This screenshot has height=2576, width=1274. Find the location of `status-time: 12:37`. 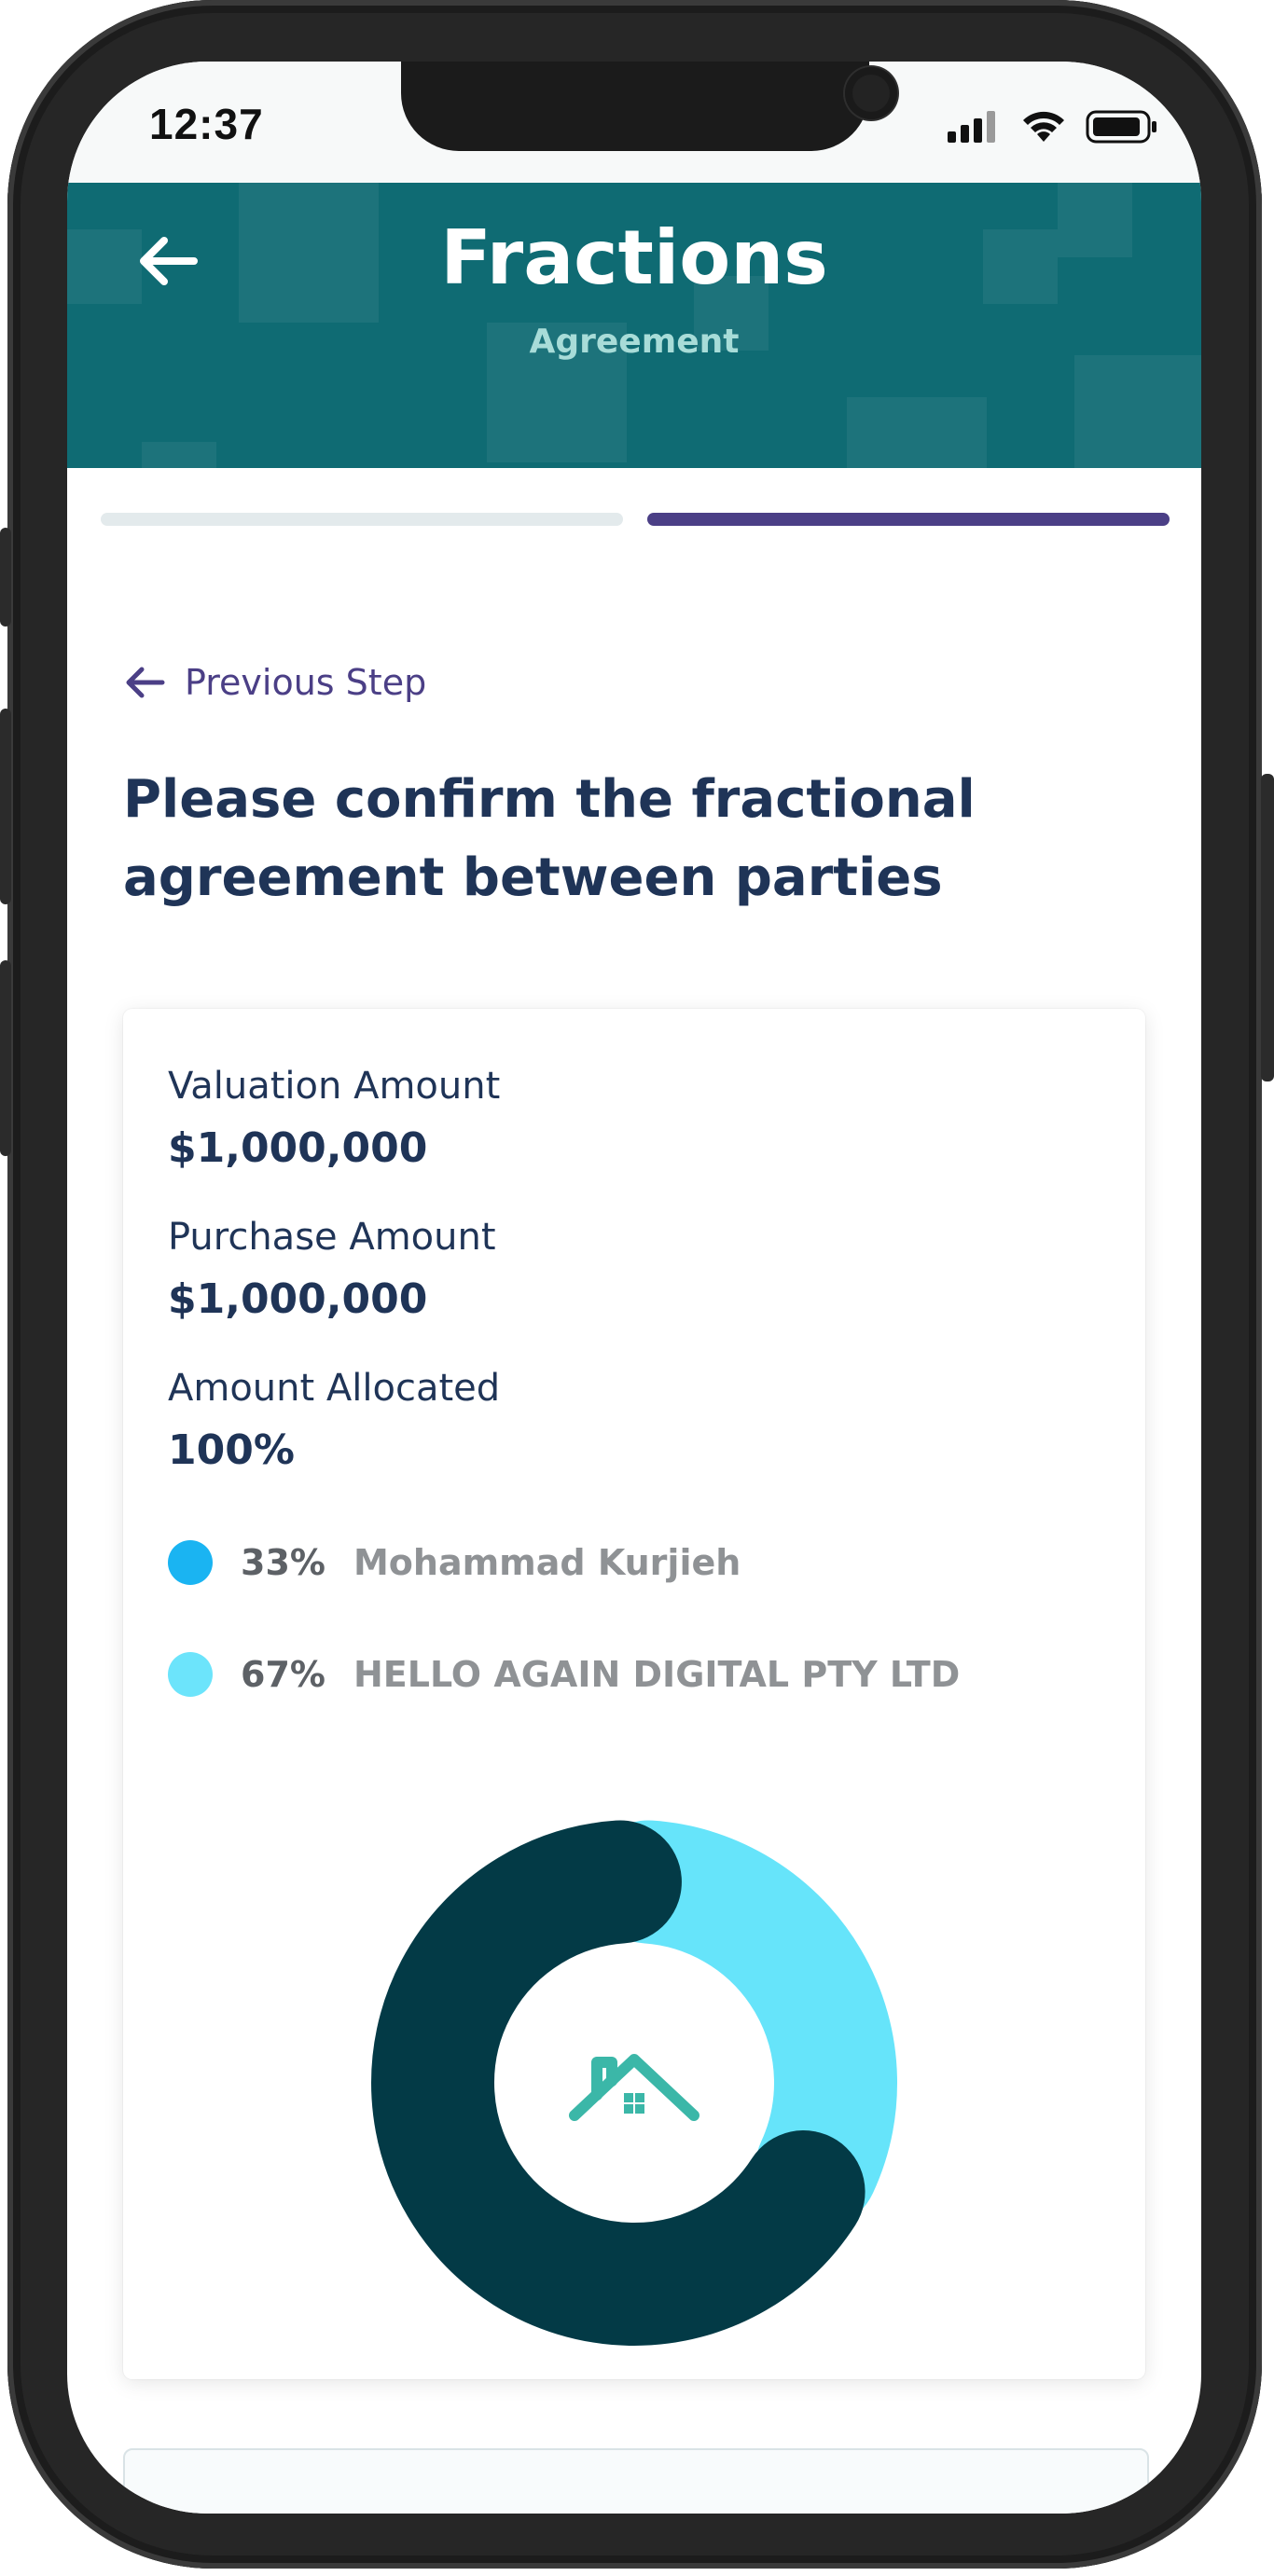

status-time: 12:37 is located at coordinates (206, 124).